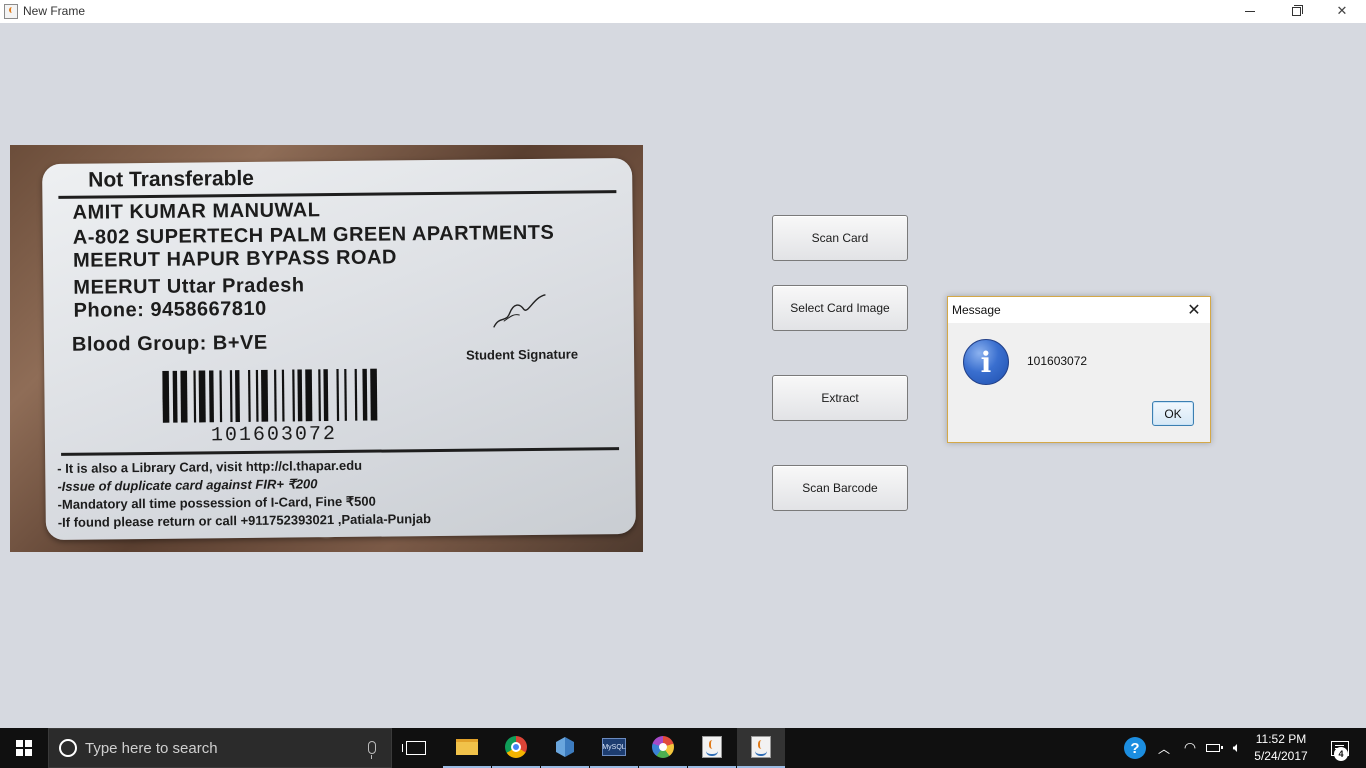  I want to click on minimize-button, so click(1250, 11).